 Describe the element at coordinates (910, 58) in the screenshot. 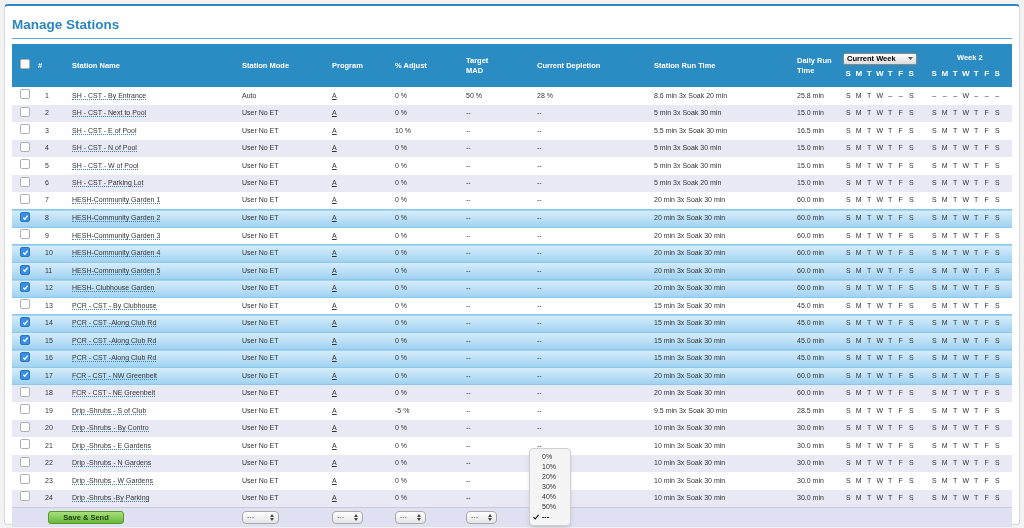

I see `caret-icon` at that location.